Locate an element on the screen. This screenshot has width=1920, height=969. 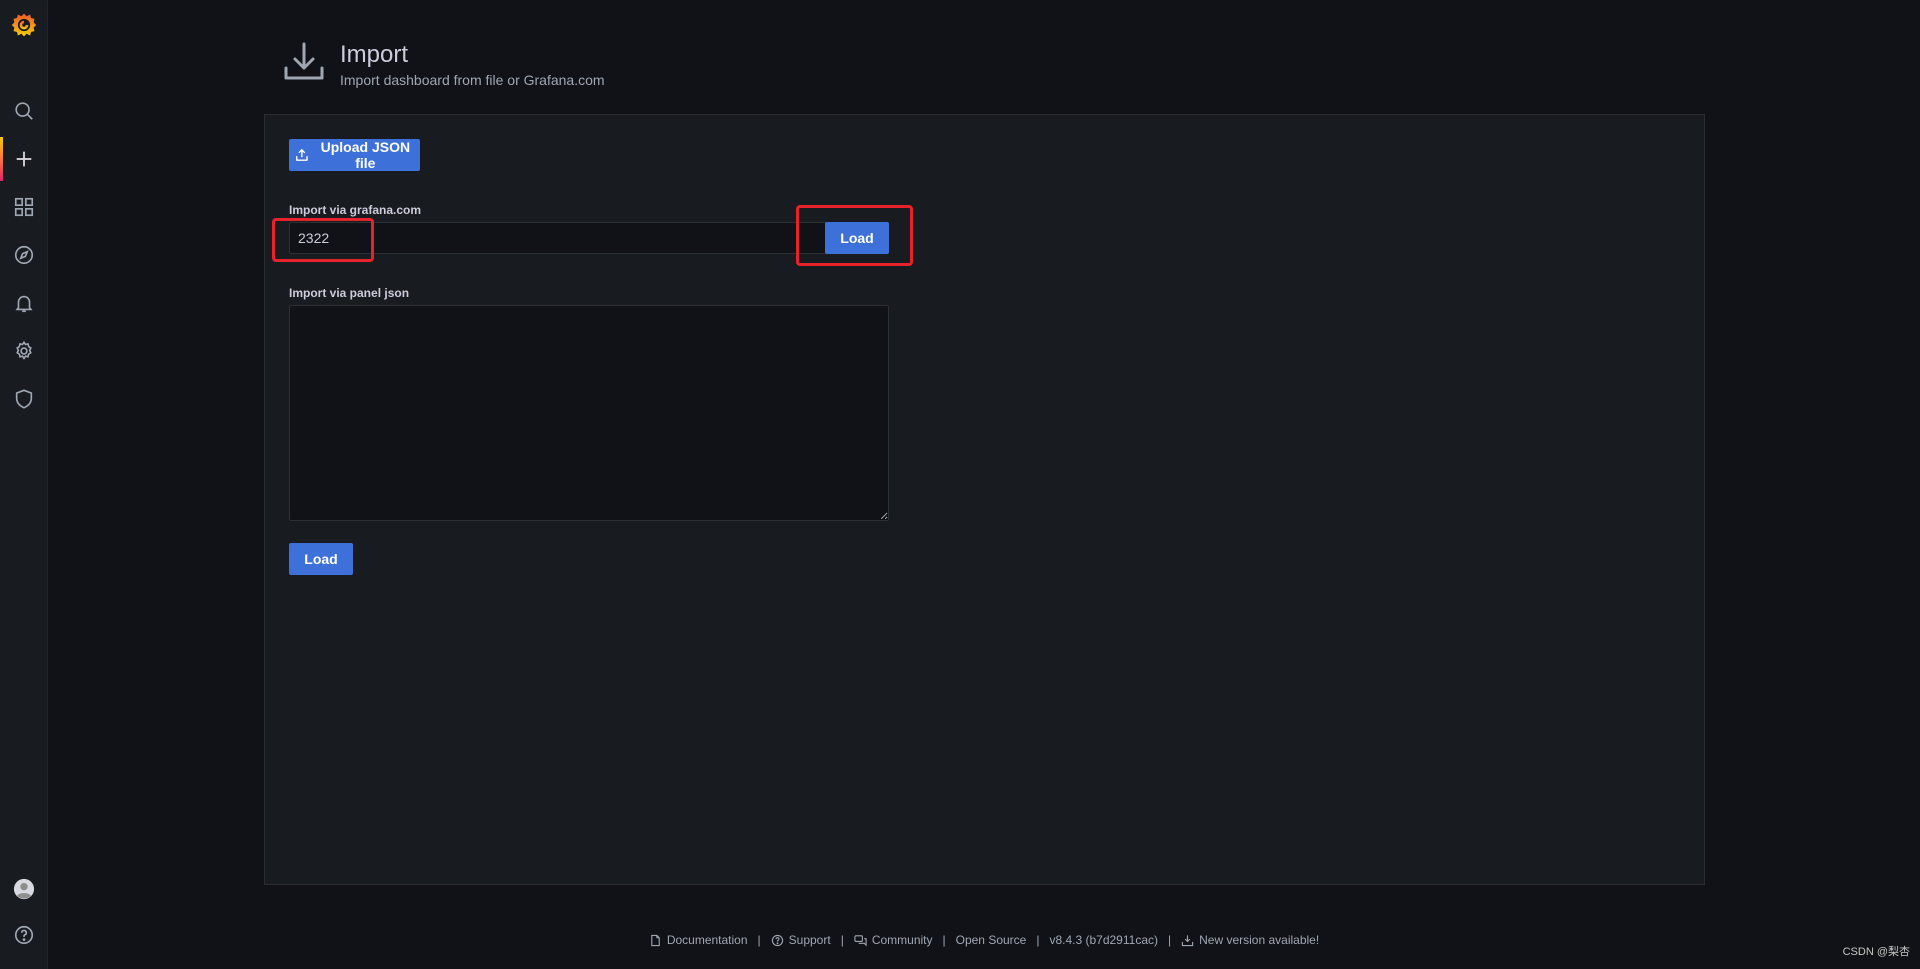
grafana-com-label: Import via grafana.com is located at coordinates (355, 210).